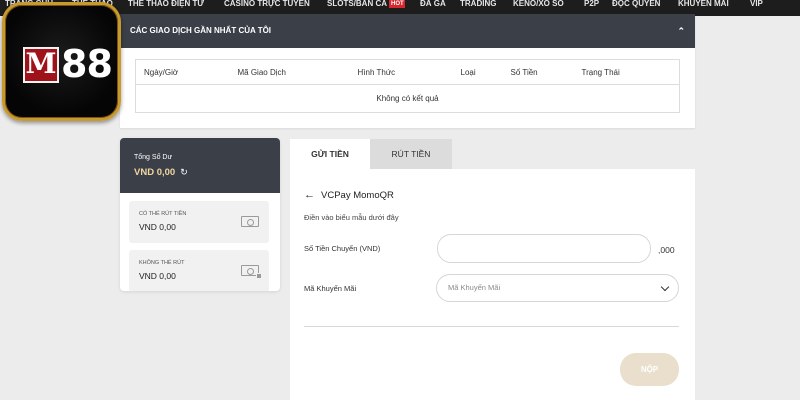  What do you see at coordinates (477, 72) in the screenshot?
I see `column-header-type: Loại` at bounding box center [477, 72].